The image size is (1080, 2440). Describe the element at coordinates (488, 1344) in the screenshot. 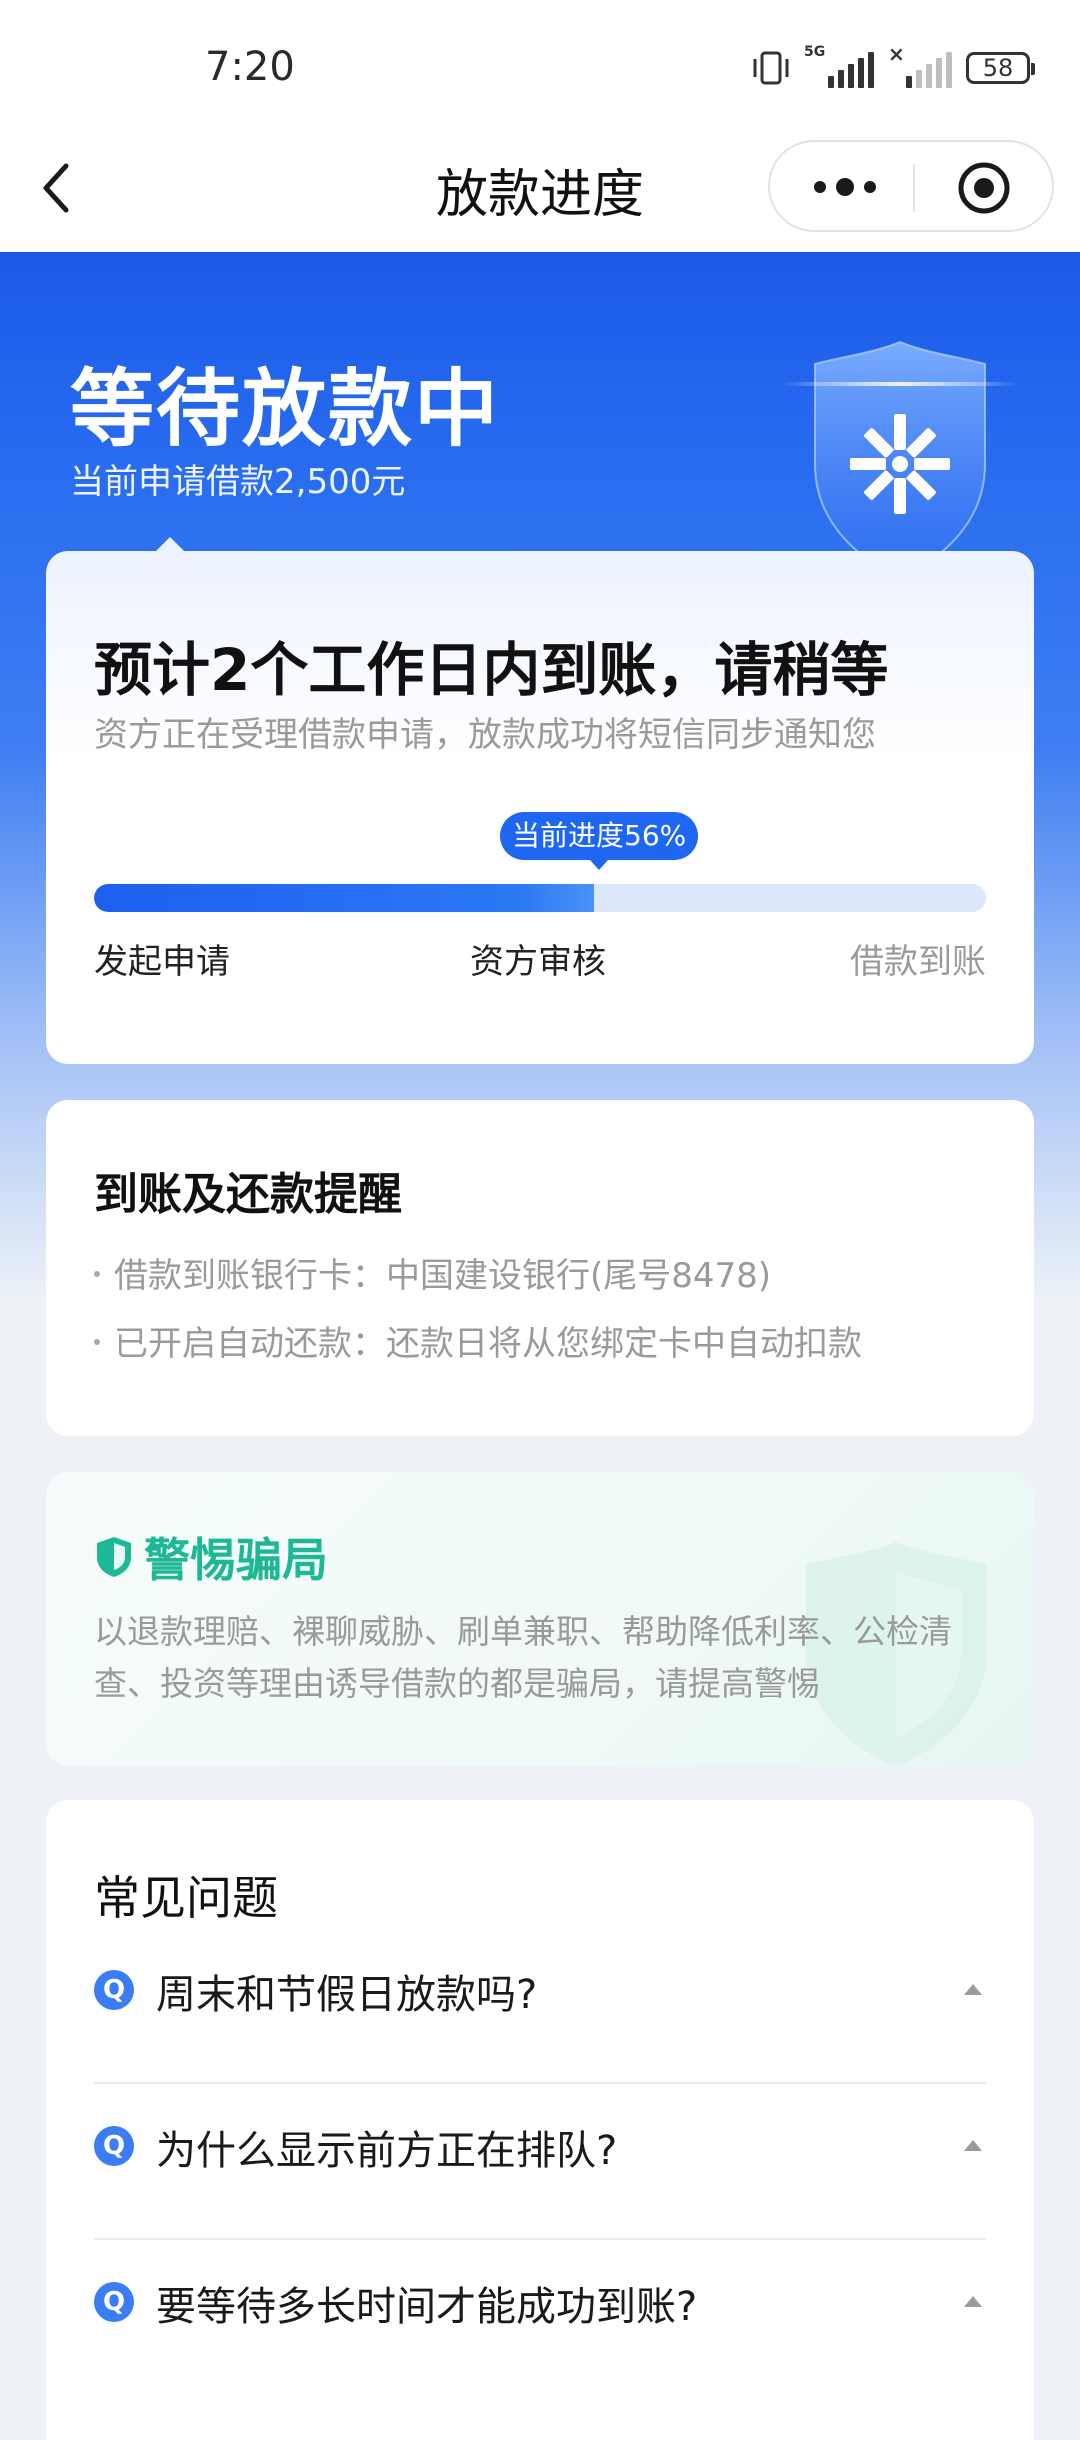

I see `reminder-item-text: 已开启自动还款：还款日将从您绑定卡中自动扣款` at that location.